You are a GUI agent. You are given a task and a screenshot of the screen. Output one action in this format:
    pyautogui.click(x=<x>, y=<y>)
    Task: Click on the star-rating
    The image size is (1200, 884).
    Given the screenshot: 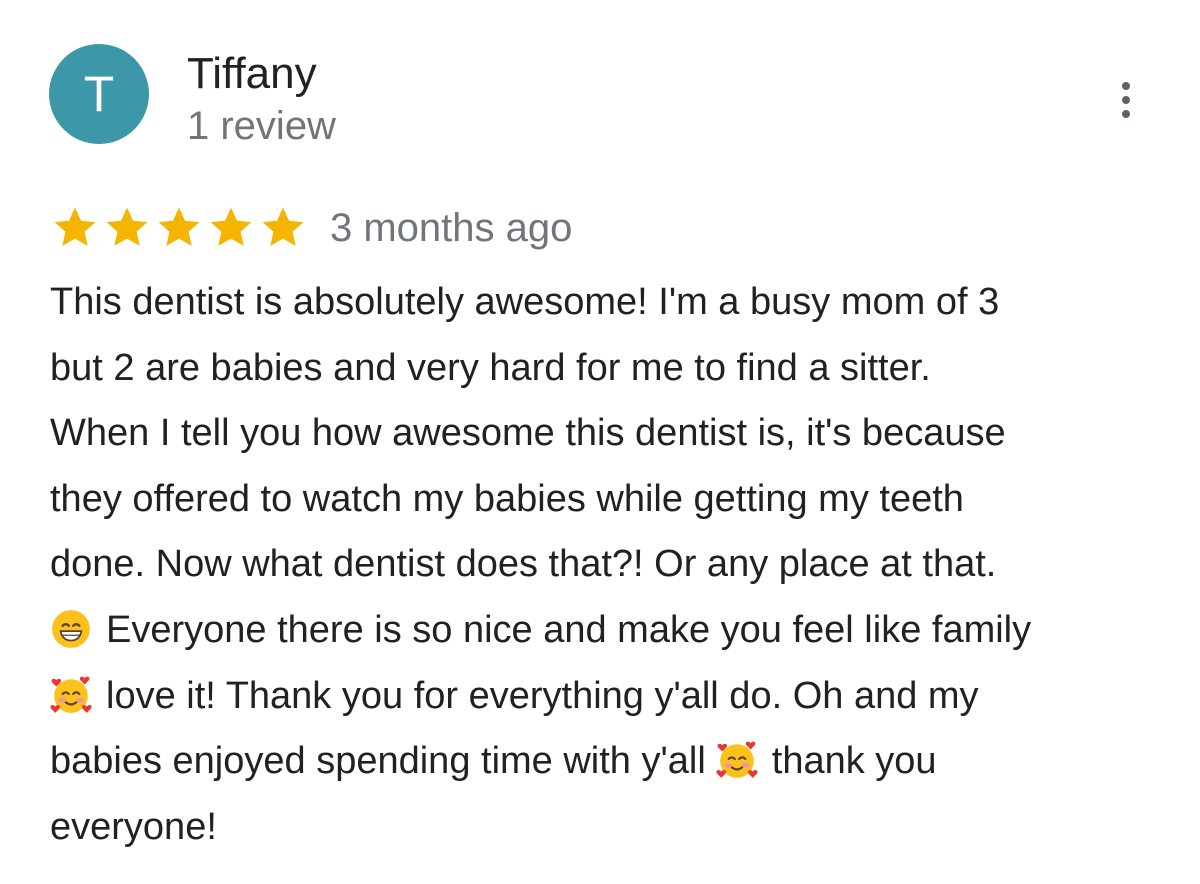 What is the action you would take?
    pyautogui.click(x=179, y=228)
    